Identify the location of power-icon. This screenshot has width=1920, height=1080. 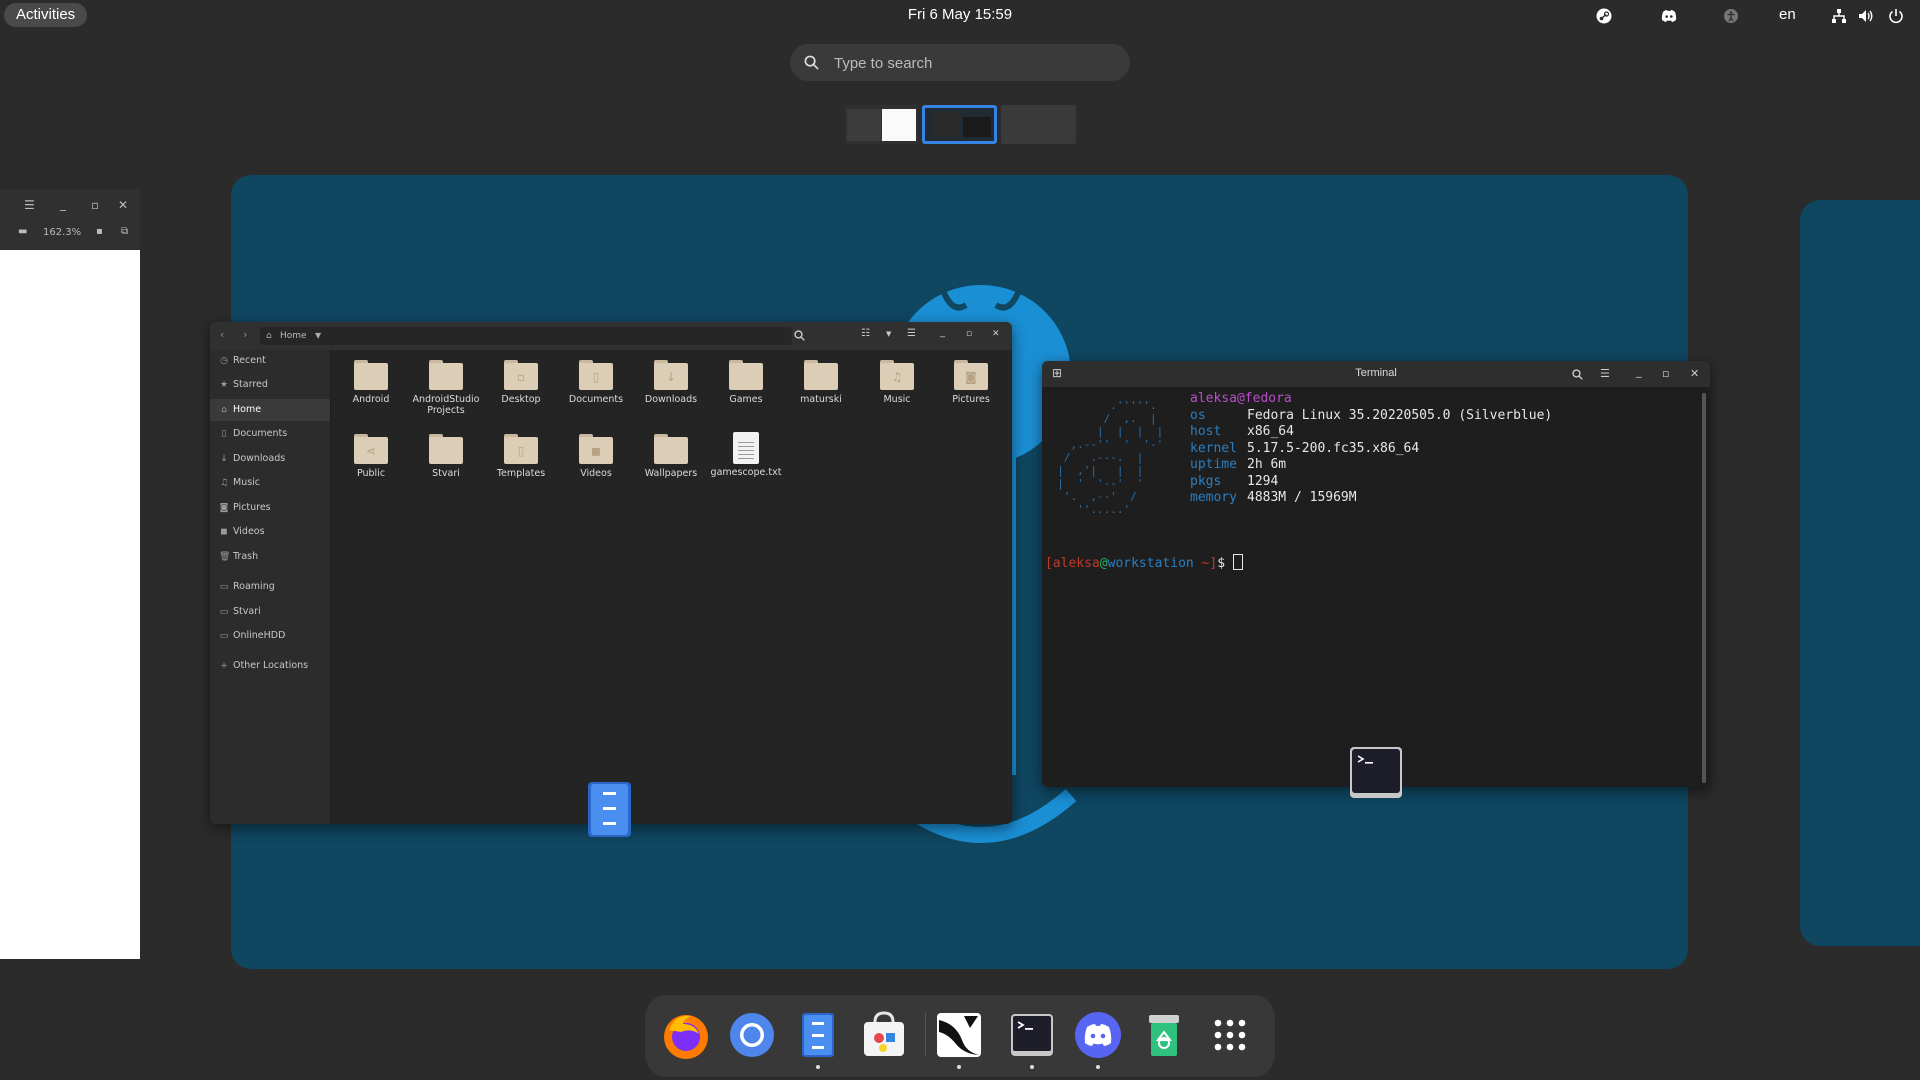
(1896, 16).